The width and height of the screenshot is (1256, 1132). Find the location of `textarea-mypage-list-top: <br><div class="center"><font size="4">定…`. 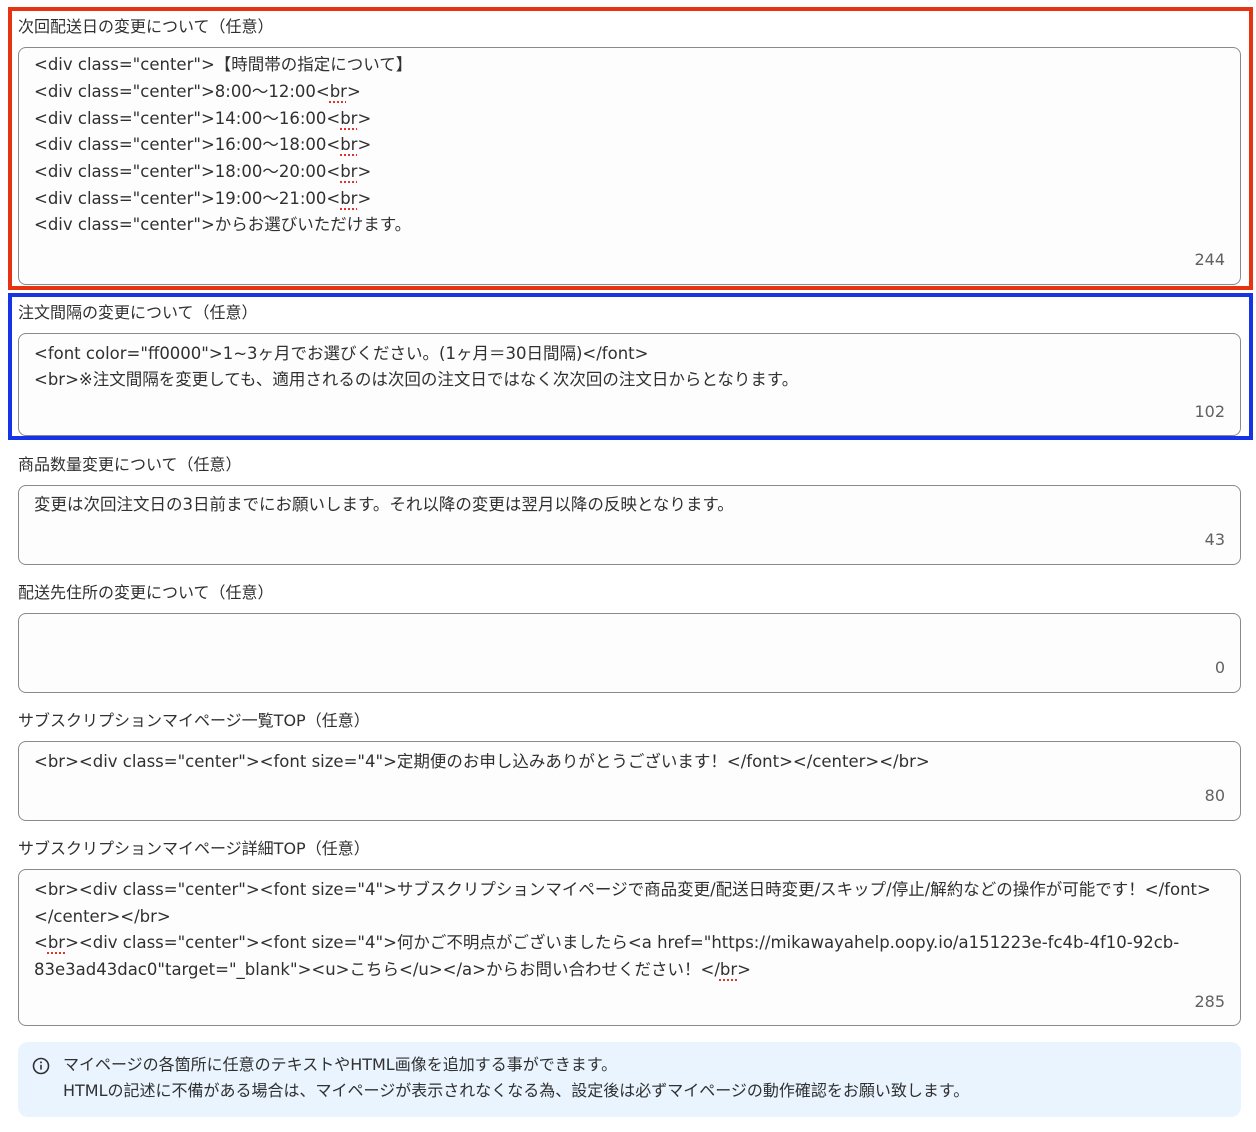

textarea-mypage-list-top: <br><div class="center"><font size="4">定… is located at coordinates (629, 781).